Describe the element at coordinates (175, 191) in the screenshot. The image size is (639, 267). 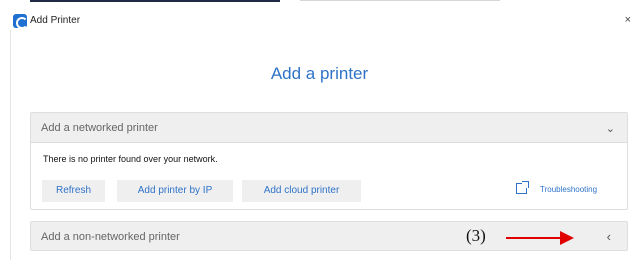
I see `add-printer-by-ip-button: Add printer by IP` at that location.